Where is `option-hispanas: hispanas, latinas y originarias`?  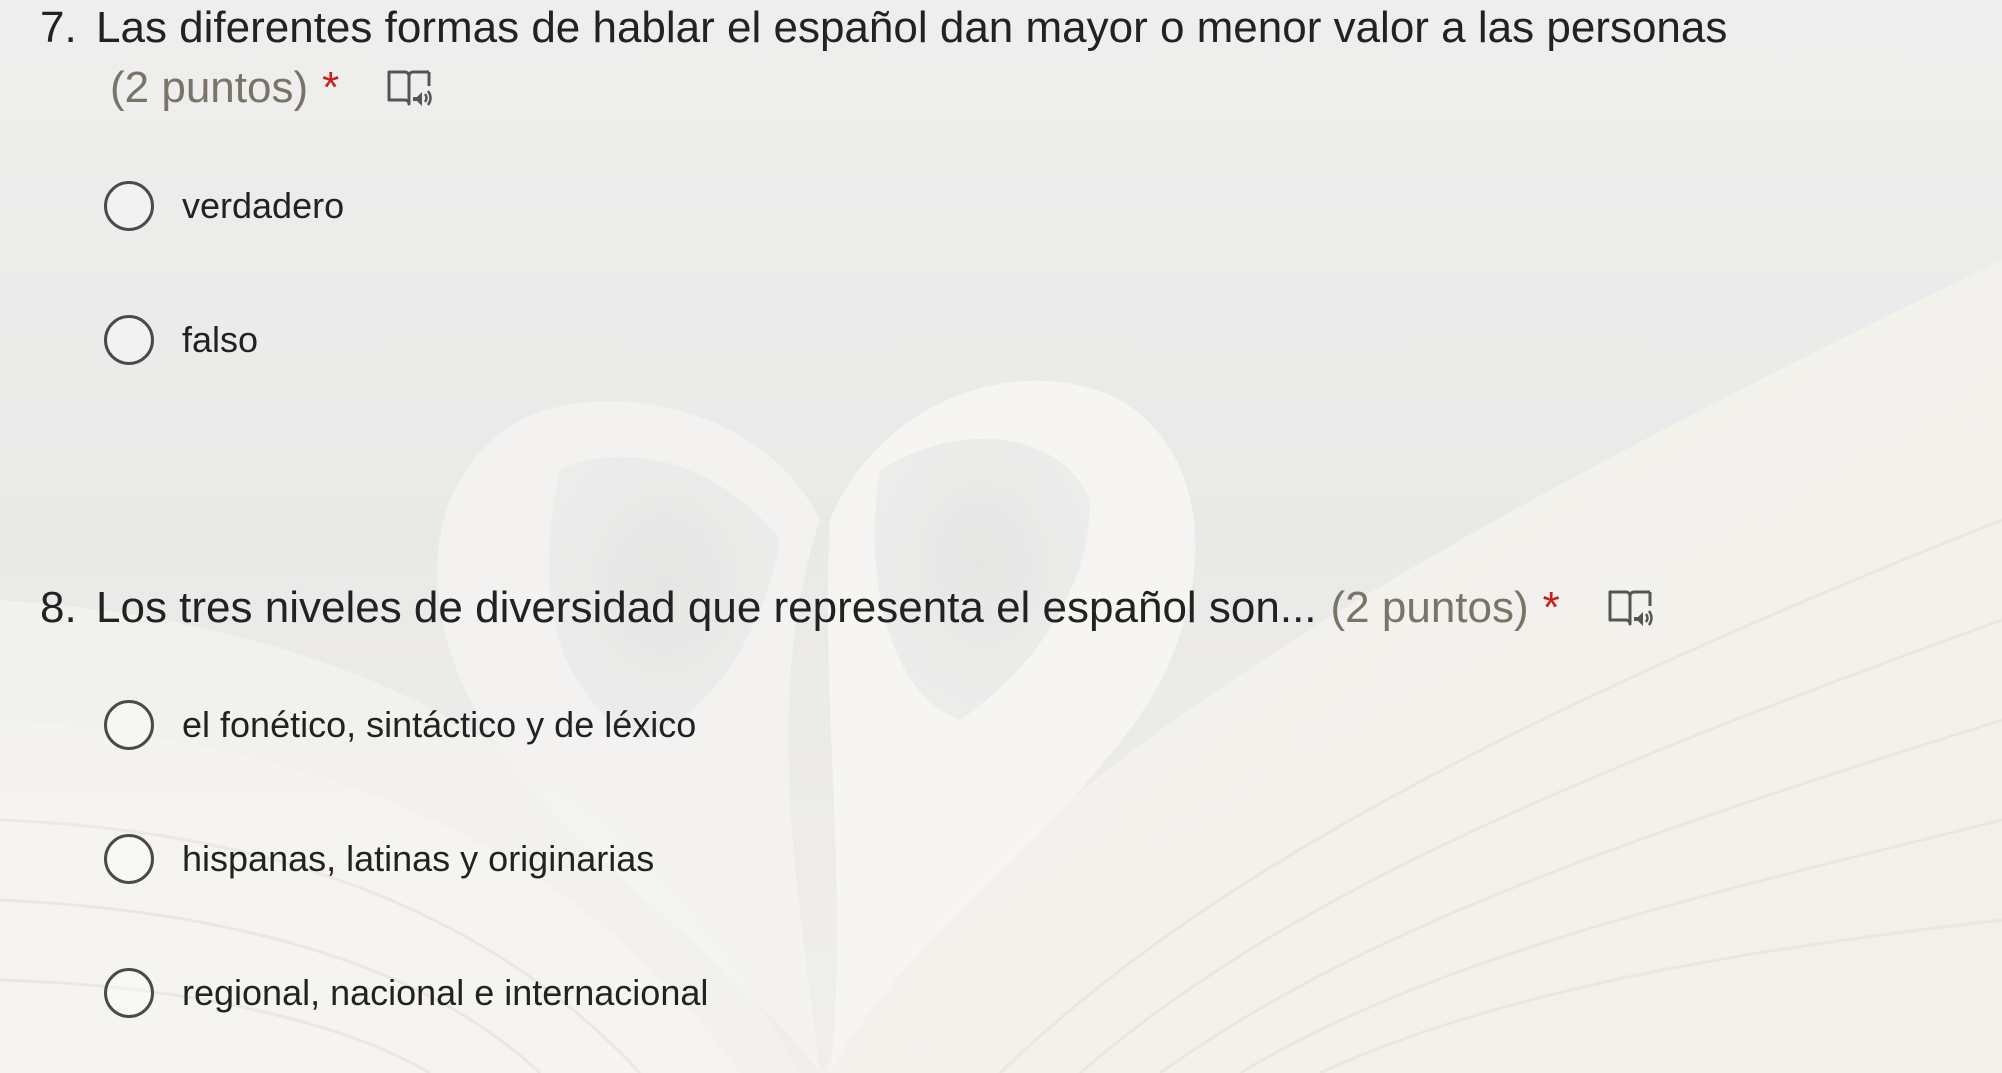
option-hispanas: hispanas, latinas y originarias is located at coordinates (406, 859).